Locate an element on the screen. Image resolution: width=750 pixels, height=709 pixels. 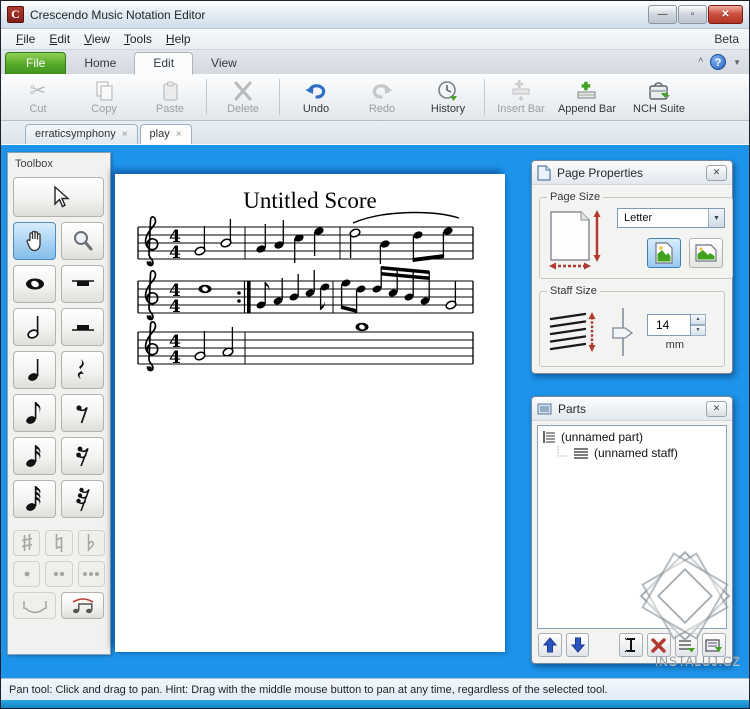
up-arrow-icon is located at coordinates (549, 645).